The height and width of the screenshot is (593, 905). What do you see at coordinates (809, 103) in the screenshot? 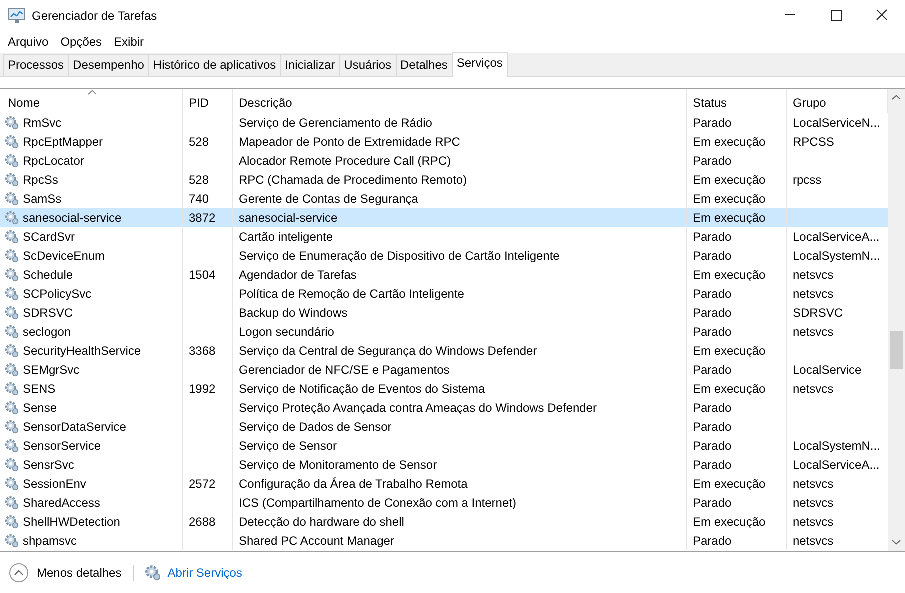
I see `column-header: Grupo` at bounding box center [809, 103].